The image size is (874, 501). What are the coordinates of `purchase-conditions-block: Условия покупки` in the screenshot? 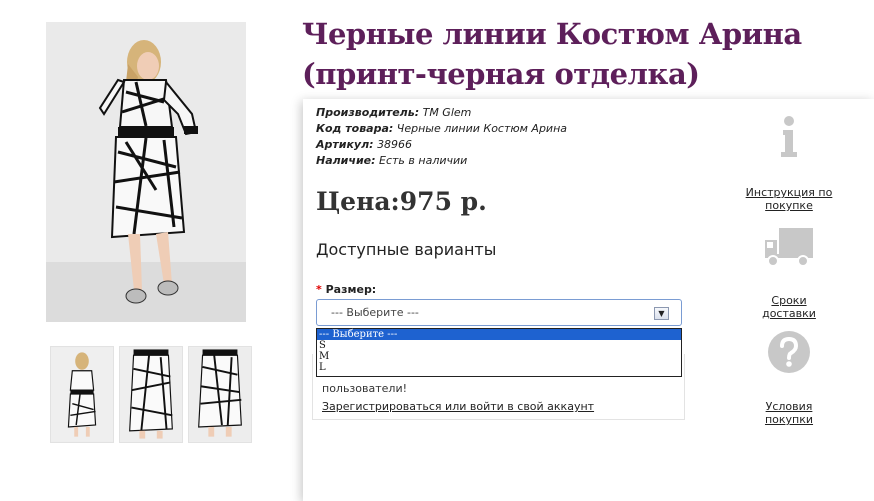 It's located at (789, 378).